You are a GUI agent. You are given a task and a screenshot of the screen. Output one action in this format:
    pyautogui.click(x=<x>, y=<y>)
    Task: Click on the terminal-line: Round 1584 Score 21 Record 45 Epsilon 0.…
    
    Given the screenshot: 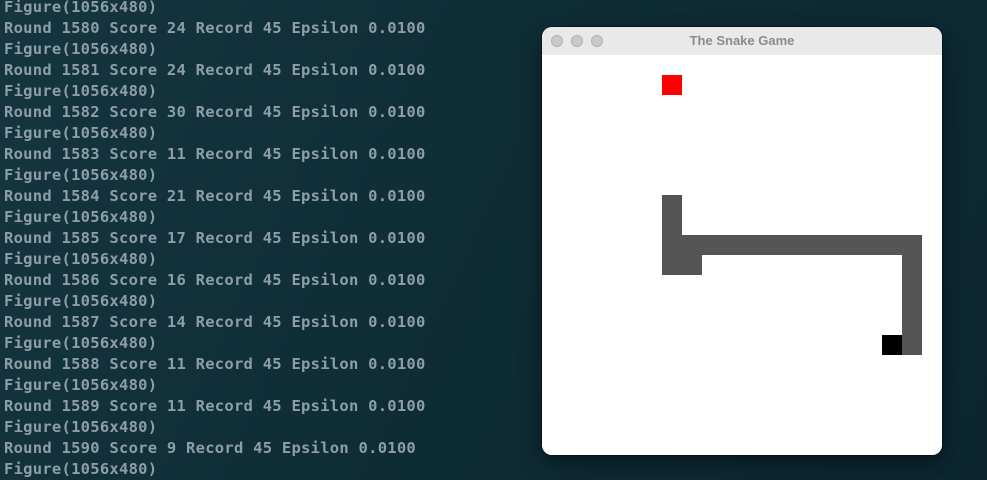 What is the action you would take?
    pyautogui.click(x=215, y=196)
    